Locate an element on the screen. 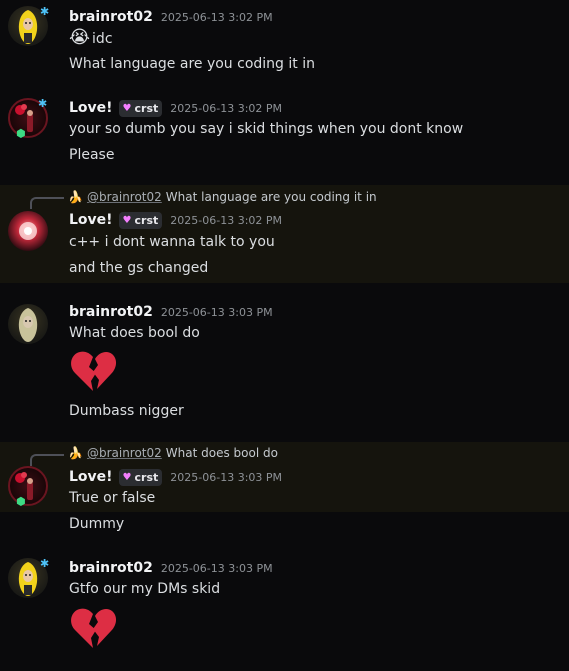 Image resolution: width=569 pixels, height=671 pixels. message-text: What does bool do is located at coordinates (134, 333).